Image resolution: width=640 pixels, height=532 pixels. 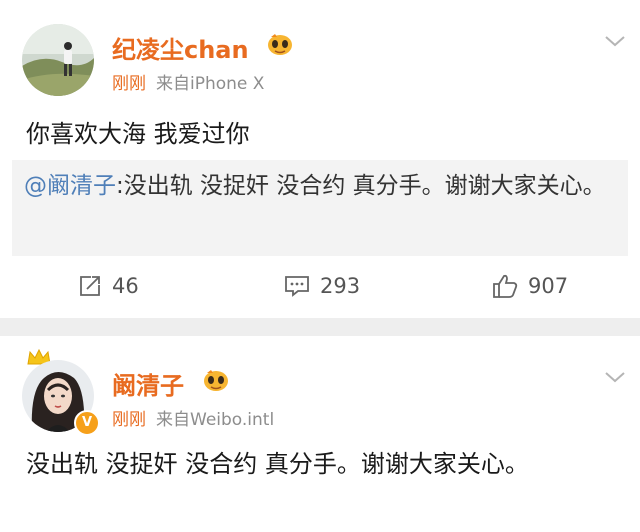 What do you see at coordinates (210, 84) in the screenshot?
I see `post-source: 来自iPhone X` at bounding box center [210, 84].